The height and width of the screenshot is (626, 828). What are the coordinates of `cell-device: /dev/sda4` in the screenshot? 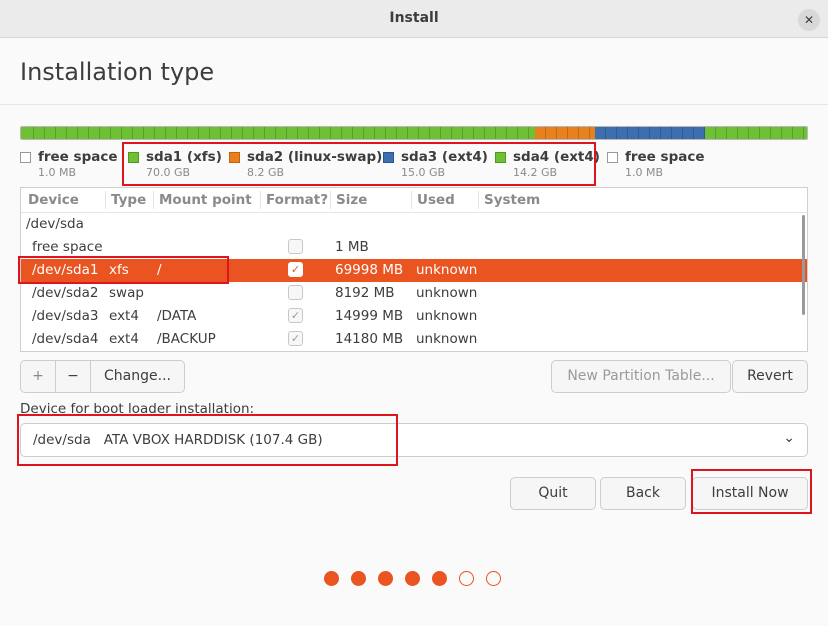 It's located at (65, 339).